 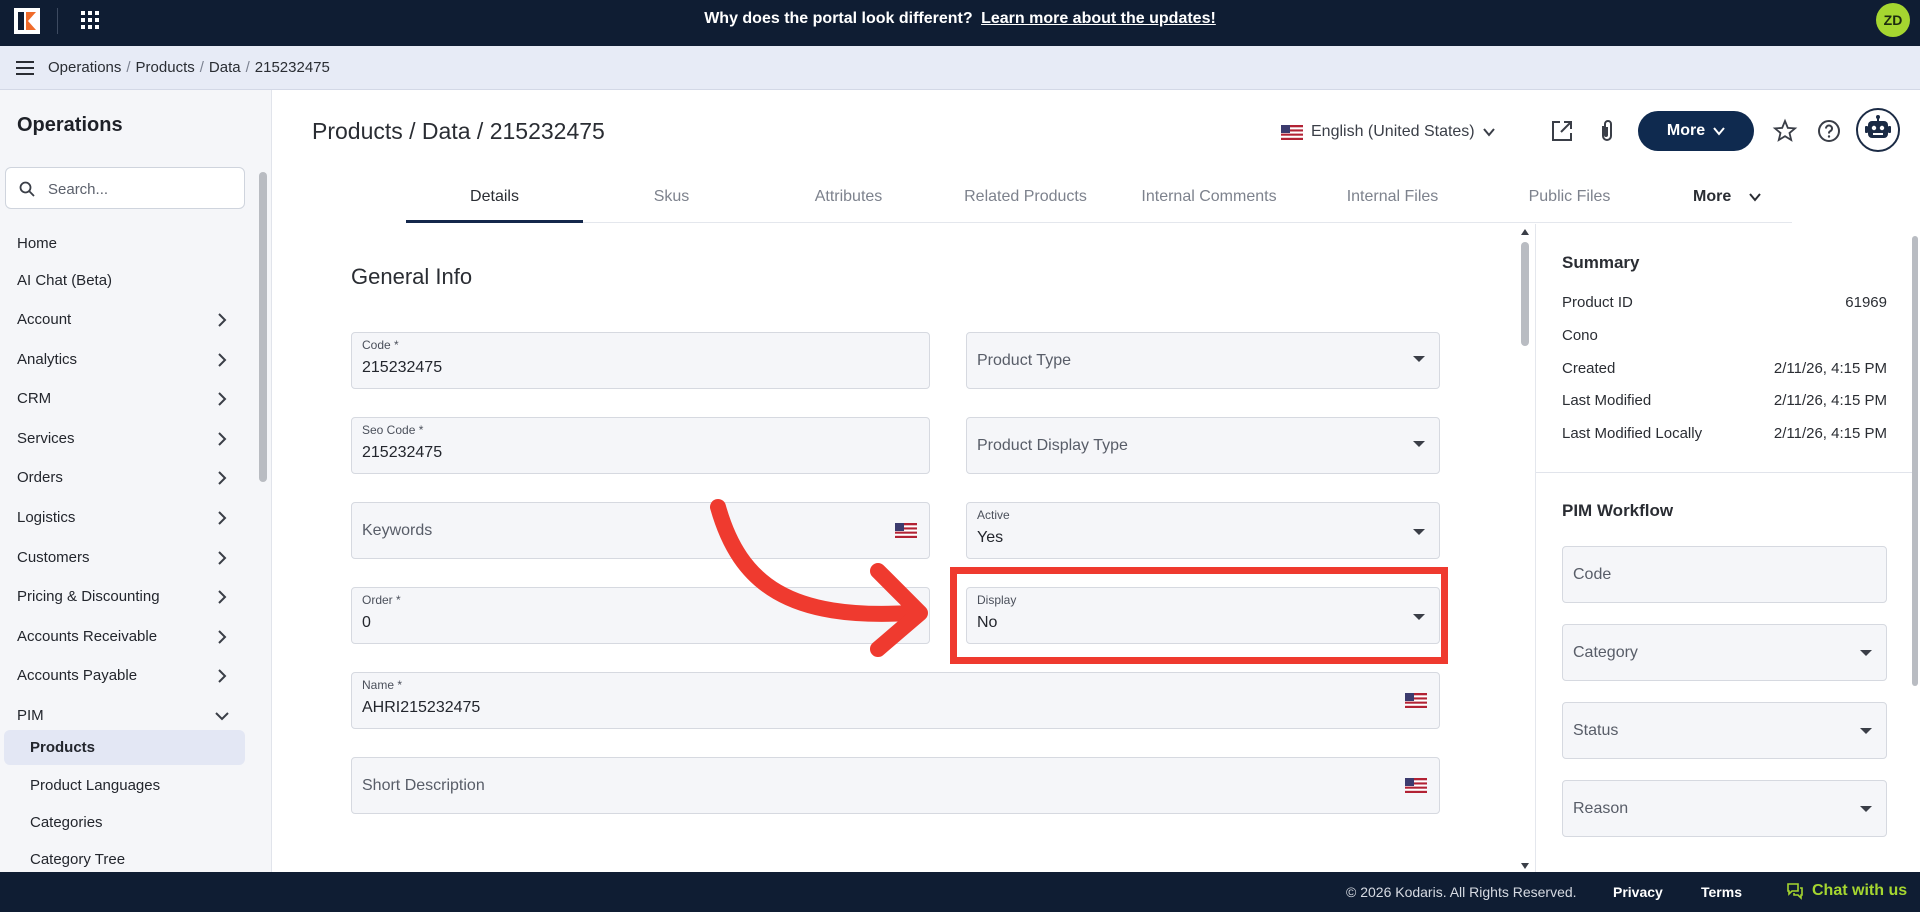 I want to click on user-avatar: ZD, so click(x=1893, y=20).